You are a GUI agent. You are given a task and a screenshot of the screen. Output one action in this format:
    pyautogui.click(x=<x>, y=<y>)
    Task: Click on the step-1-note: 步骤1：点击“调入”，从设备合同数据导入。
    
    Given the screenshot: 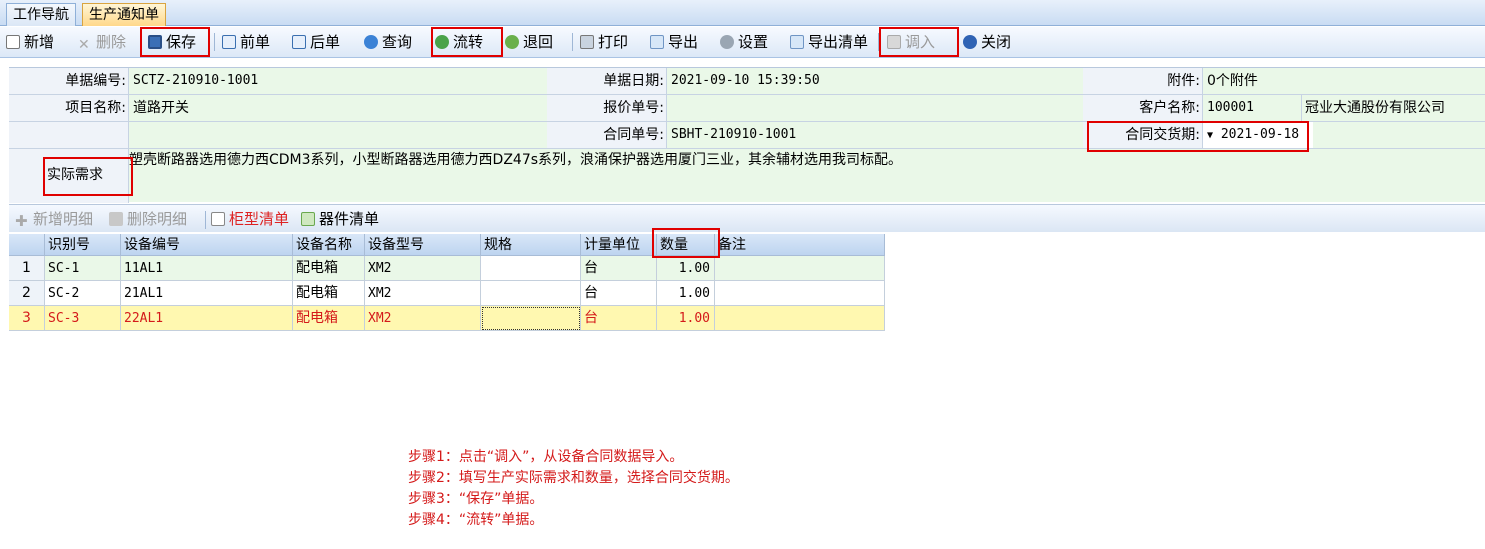 What is the action you would take?
    pyautogui.click(x=546, y=457)
    